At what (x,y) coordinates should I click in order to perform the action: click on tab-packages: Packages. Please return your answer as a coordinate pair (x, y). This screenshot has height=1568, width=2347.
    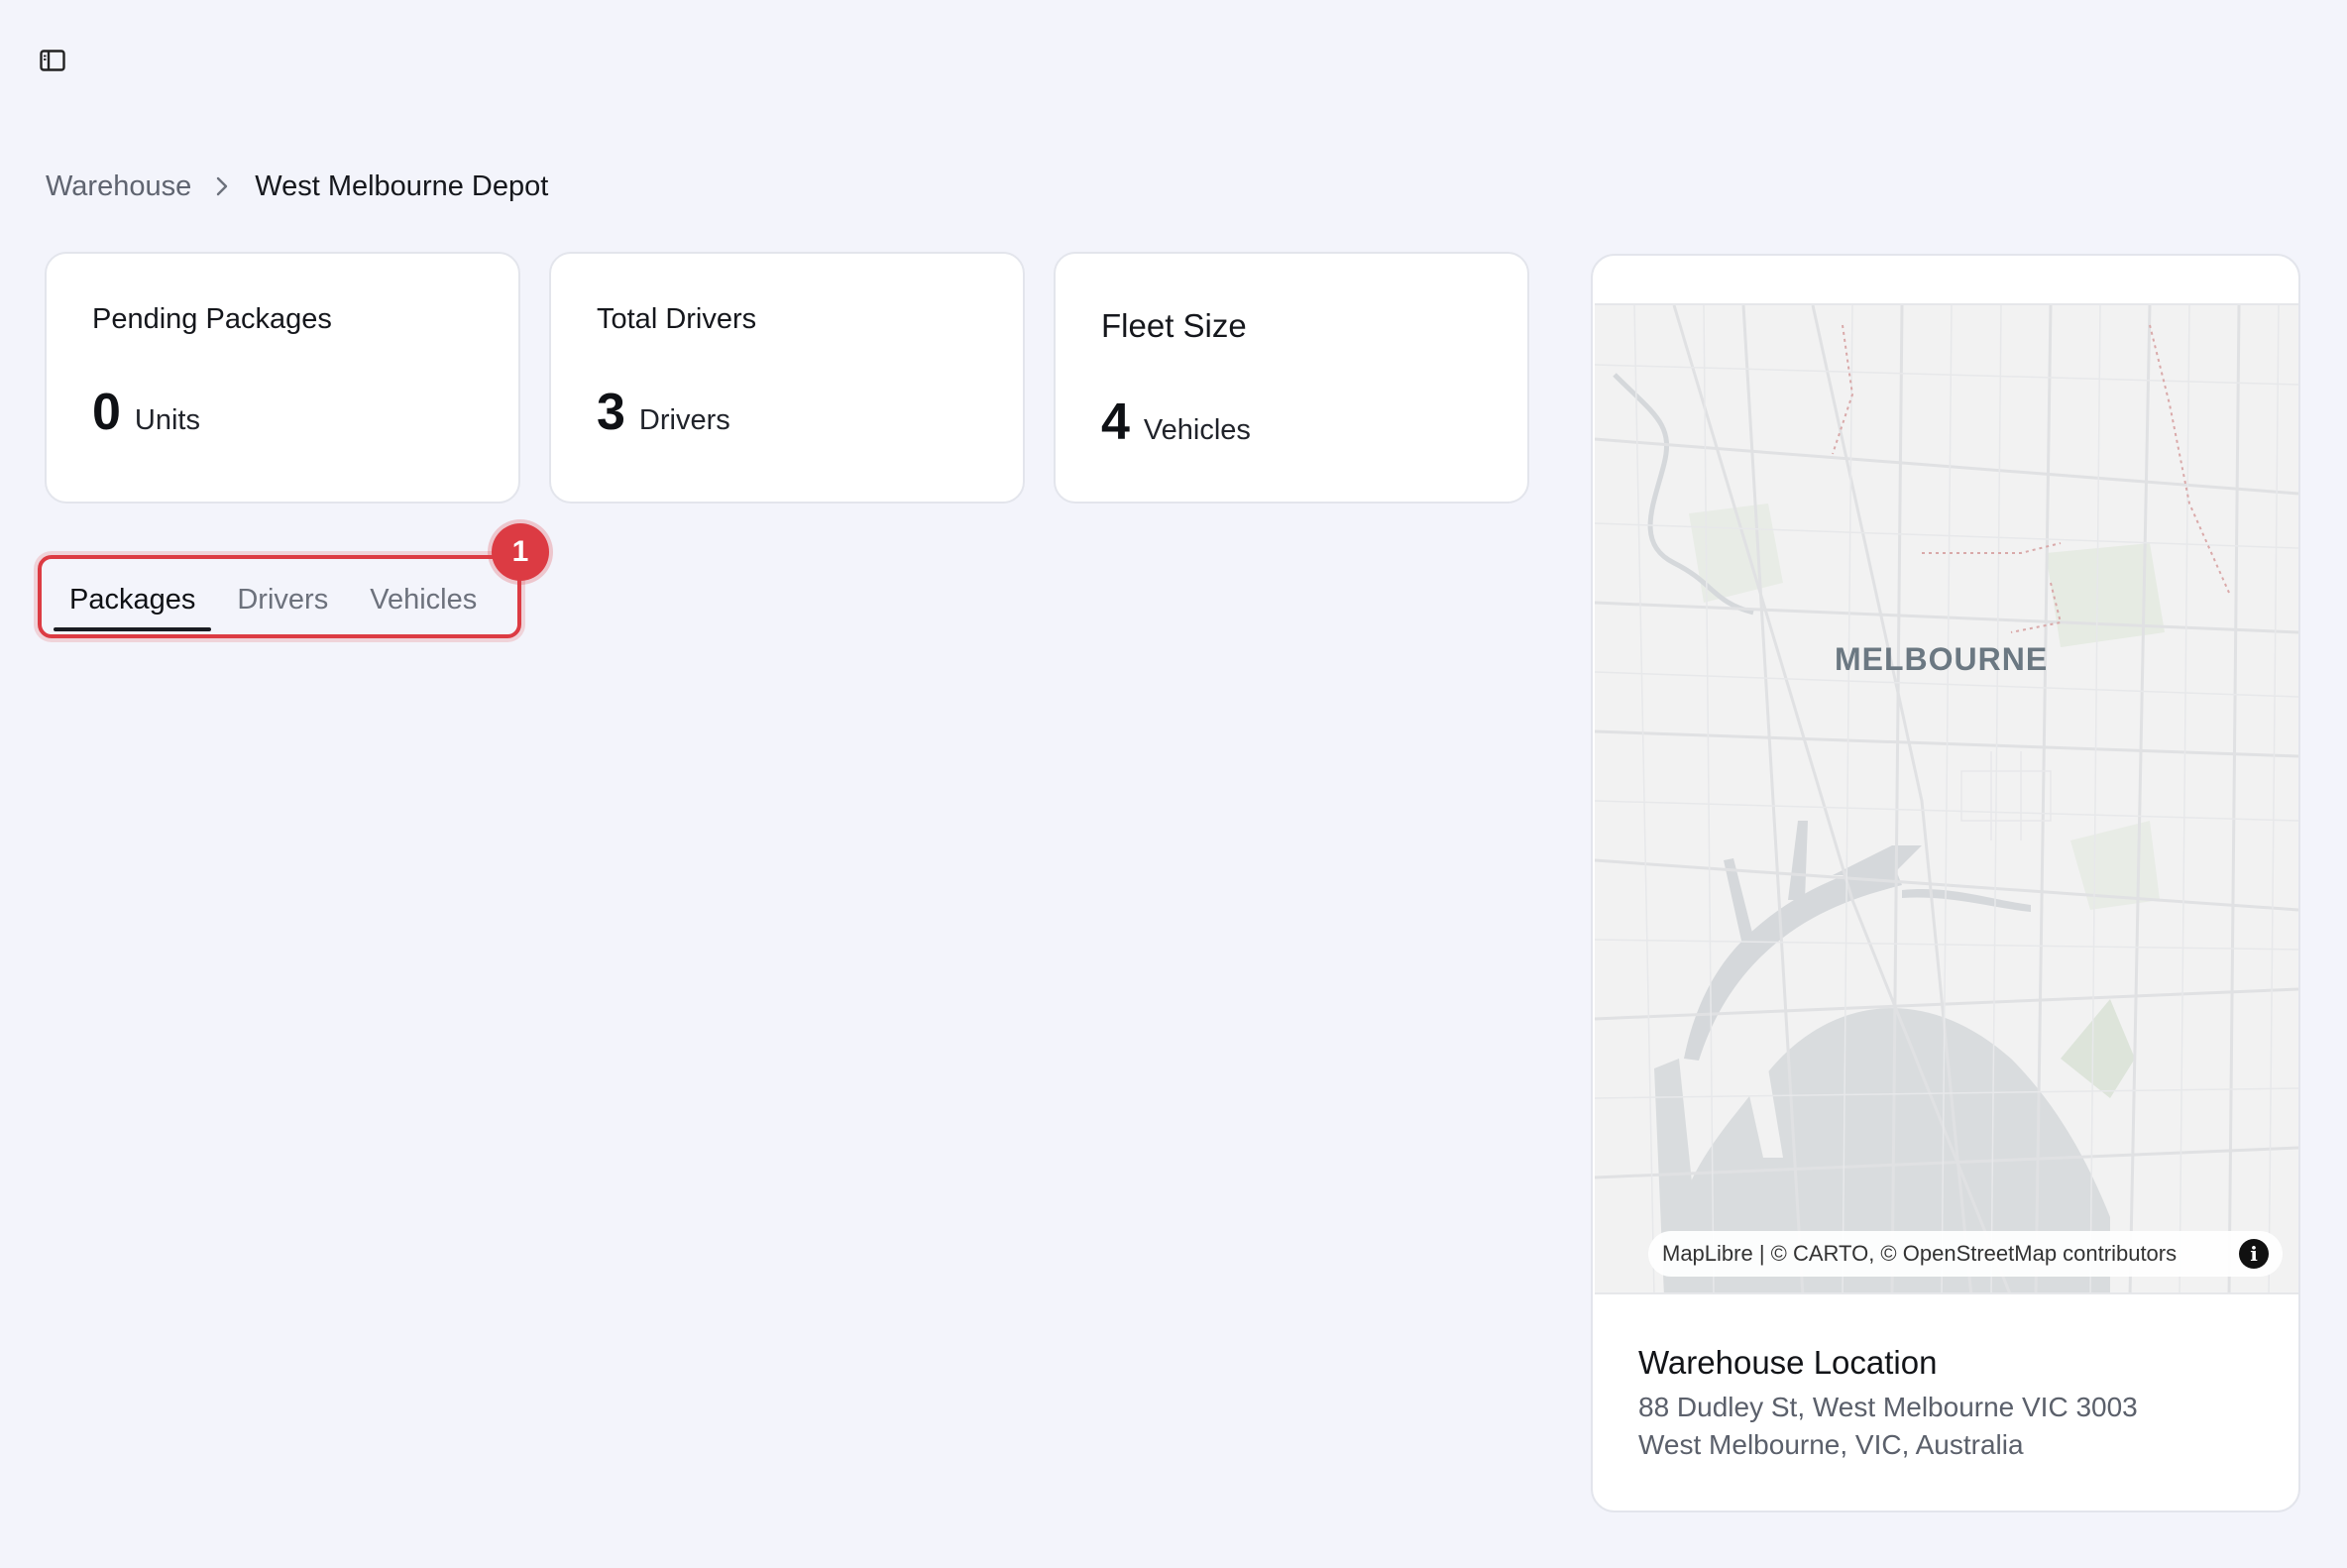
    Looking at the image, I should click on (133, 601).